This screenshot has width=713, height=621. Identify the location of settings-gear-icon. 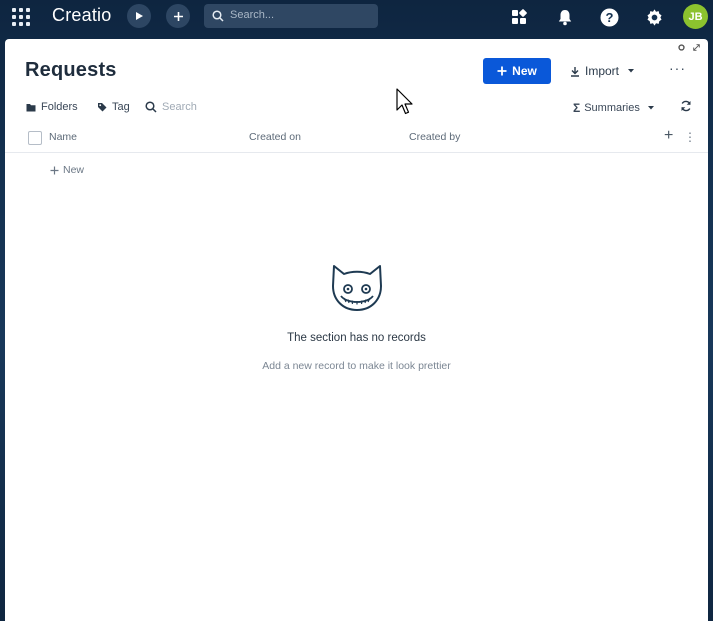
(654, 17).